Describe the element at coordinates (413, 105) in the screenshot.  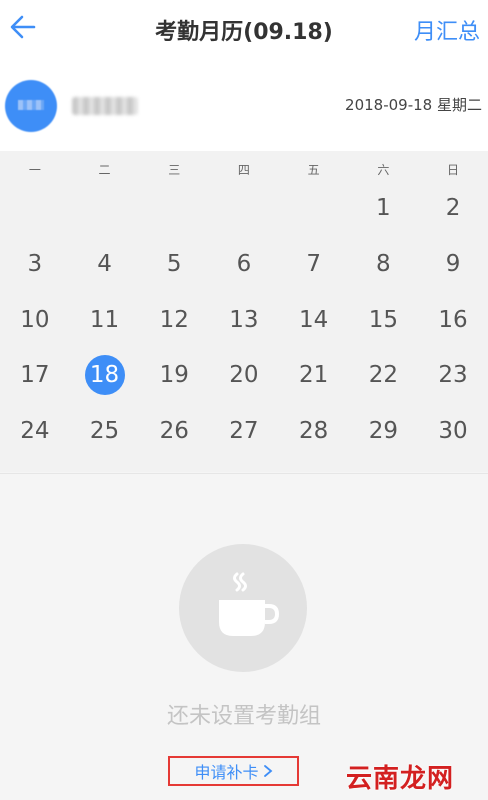
I see `current-date-label: 2018-09-18 星期二` at that location.